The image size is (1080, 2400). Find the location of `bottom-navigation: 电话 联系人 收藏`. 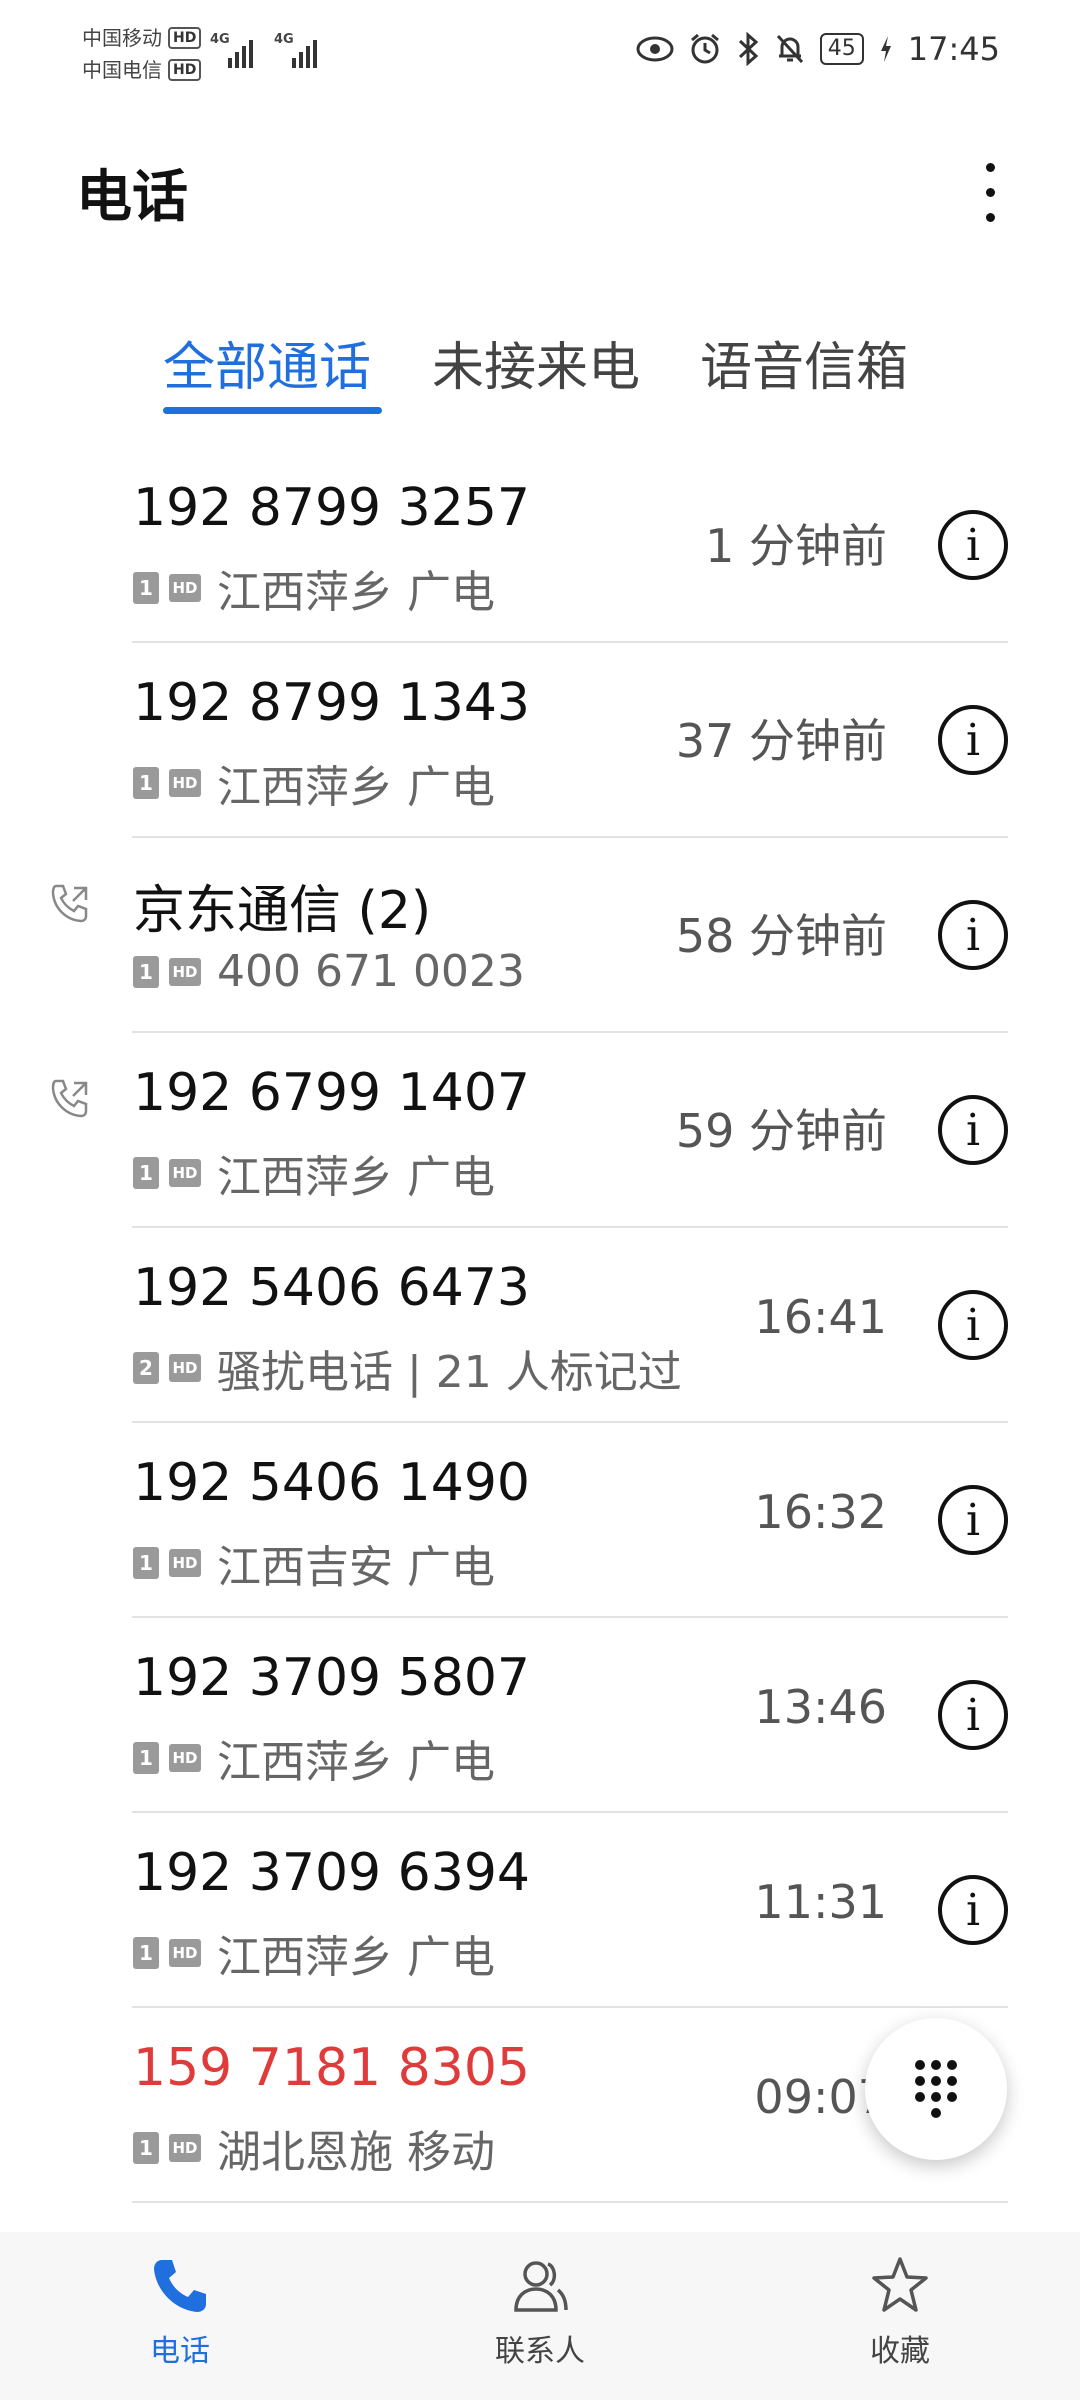

bottom-navigation: 电话 联系人 收藏 is located at coordinates (540, 2316).